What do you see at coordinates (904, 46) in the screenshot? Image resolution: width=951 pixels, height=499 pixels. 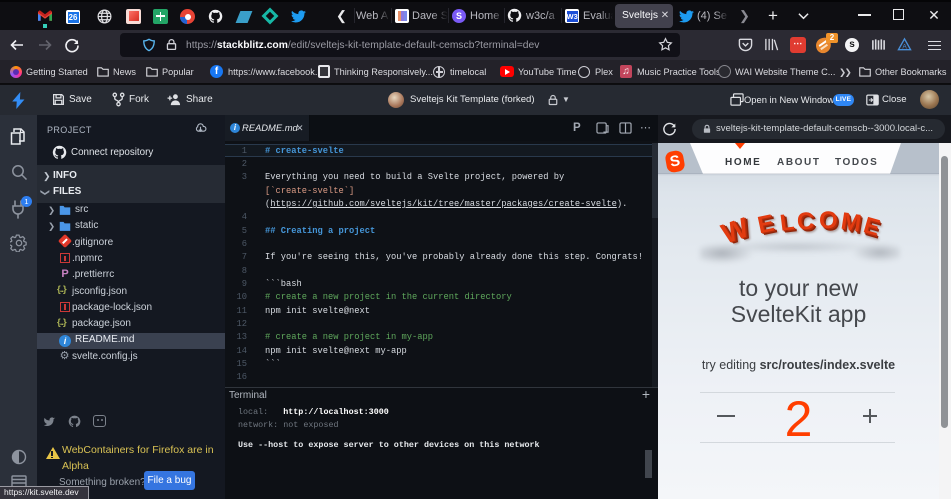 I see `svg-text: A` at bounding box center [904, 46].